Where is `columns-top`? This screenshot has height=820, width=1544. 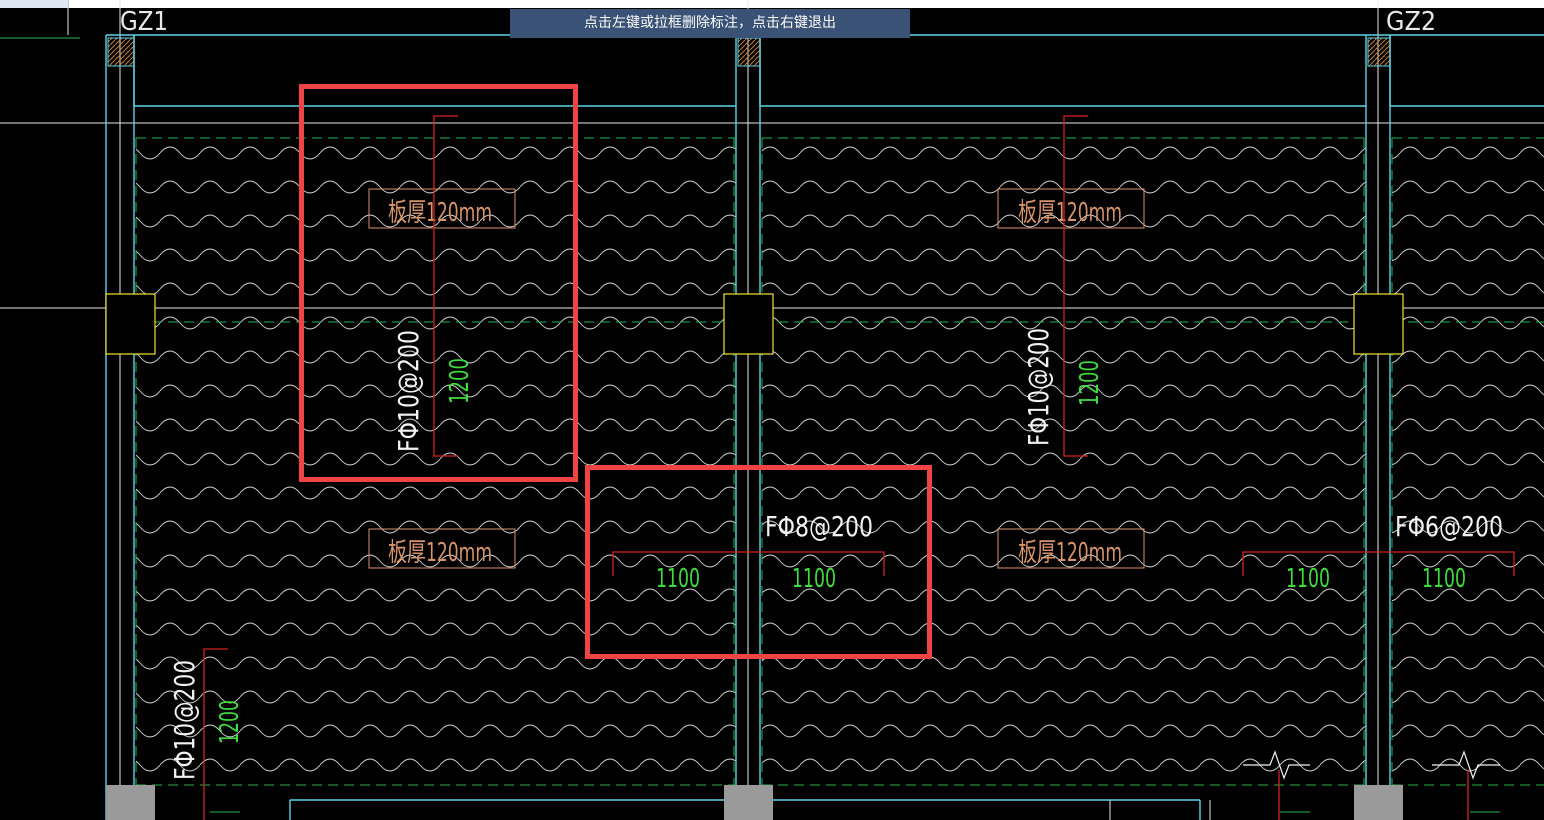
columns-top is located at coordinates (749, 52).